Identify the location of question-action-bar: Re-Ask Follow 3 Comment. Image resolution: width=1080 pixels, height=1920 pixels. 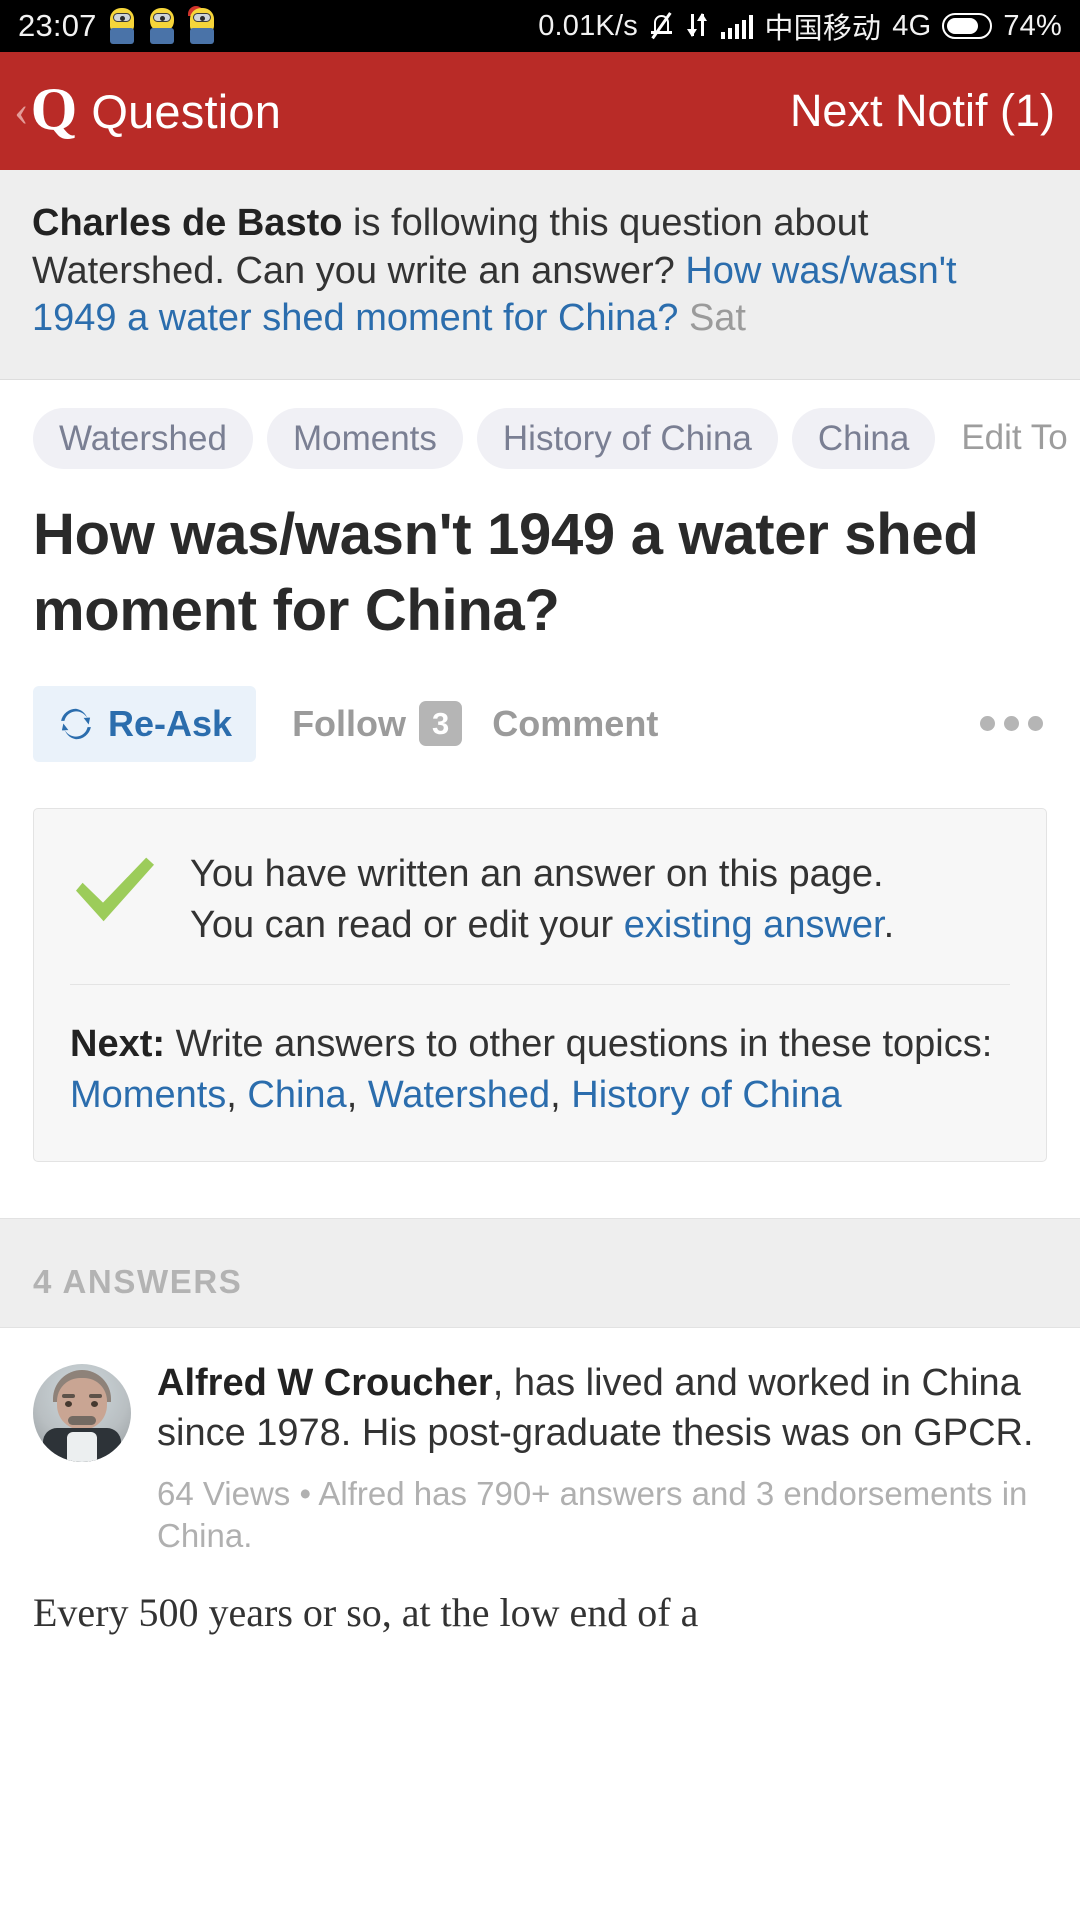
(540, 706).